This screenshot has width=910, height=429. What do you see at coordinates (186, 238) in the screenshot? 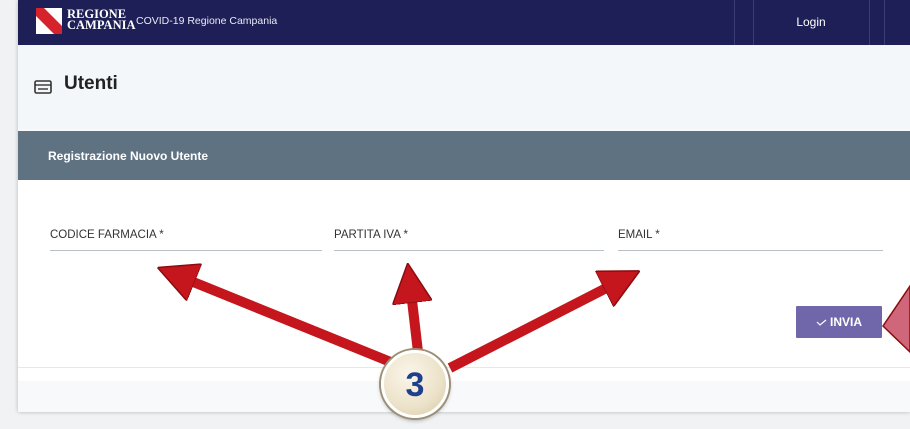
I see `codice-farmacia-field: CODICE FARMACIA *` at bounding box center [186, 238].